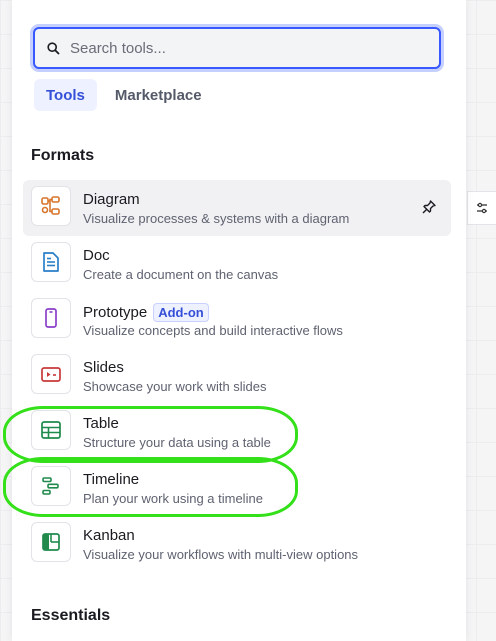 This screenshot has height=641, width=496. I want to click on diagram-icon, so click(50, 205).